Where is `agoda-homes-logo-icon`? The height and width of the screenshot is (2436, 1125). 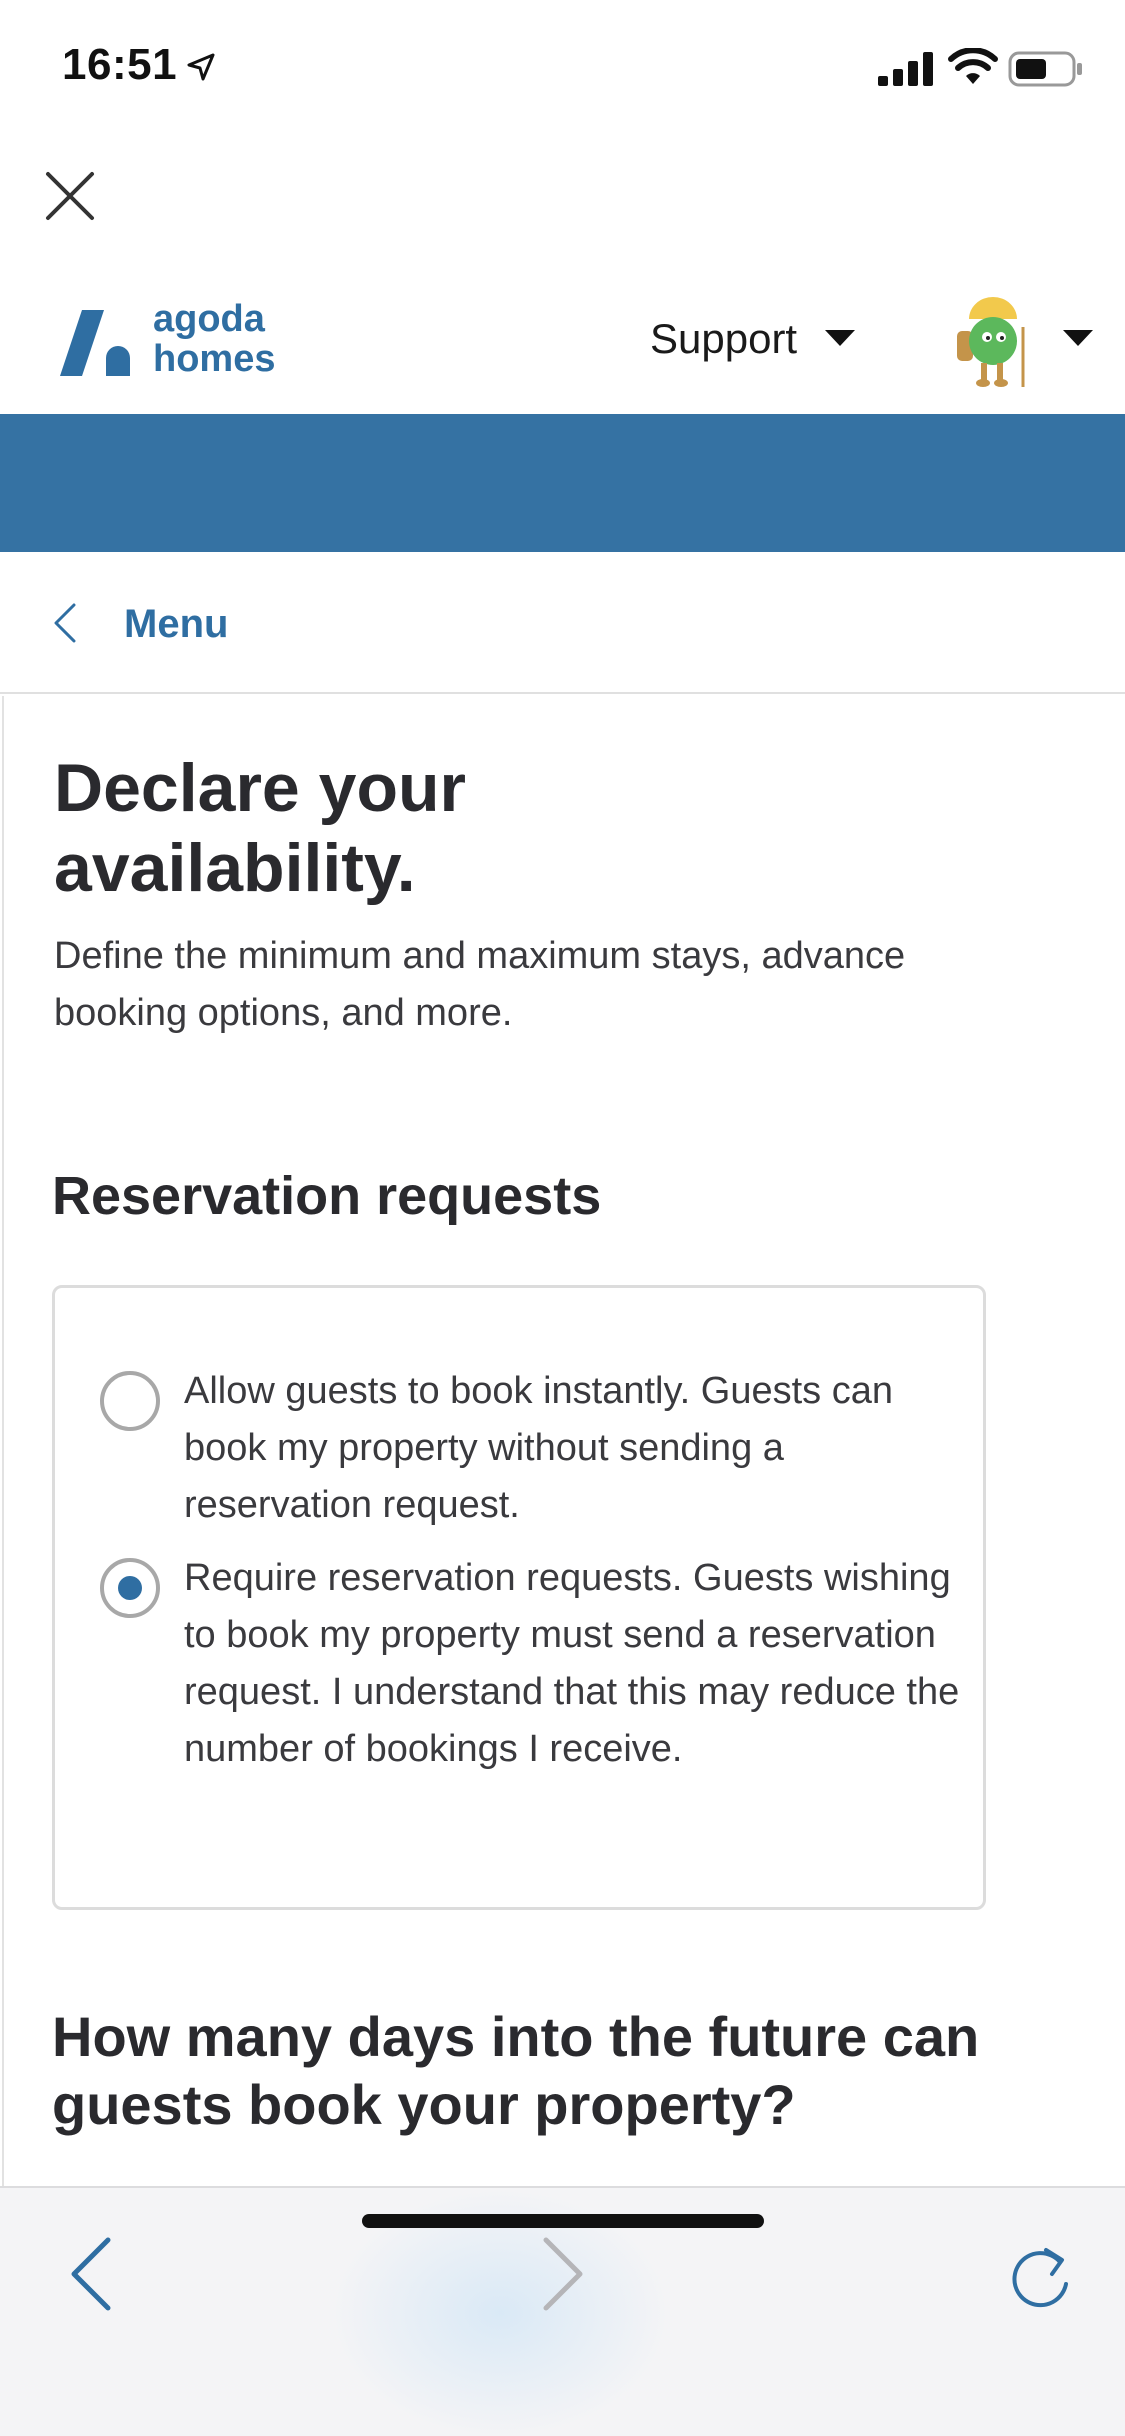 agoda-homes-logo-icon is located at coordinates (99, 345).